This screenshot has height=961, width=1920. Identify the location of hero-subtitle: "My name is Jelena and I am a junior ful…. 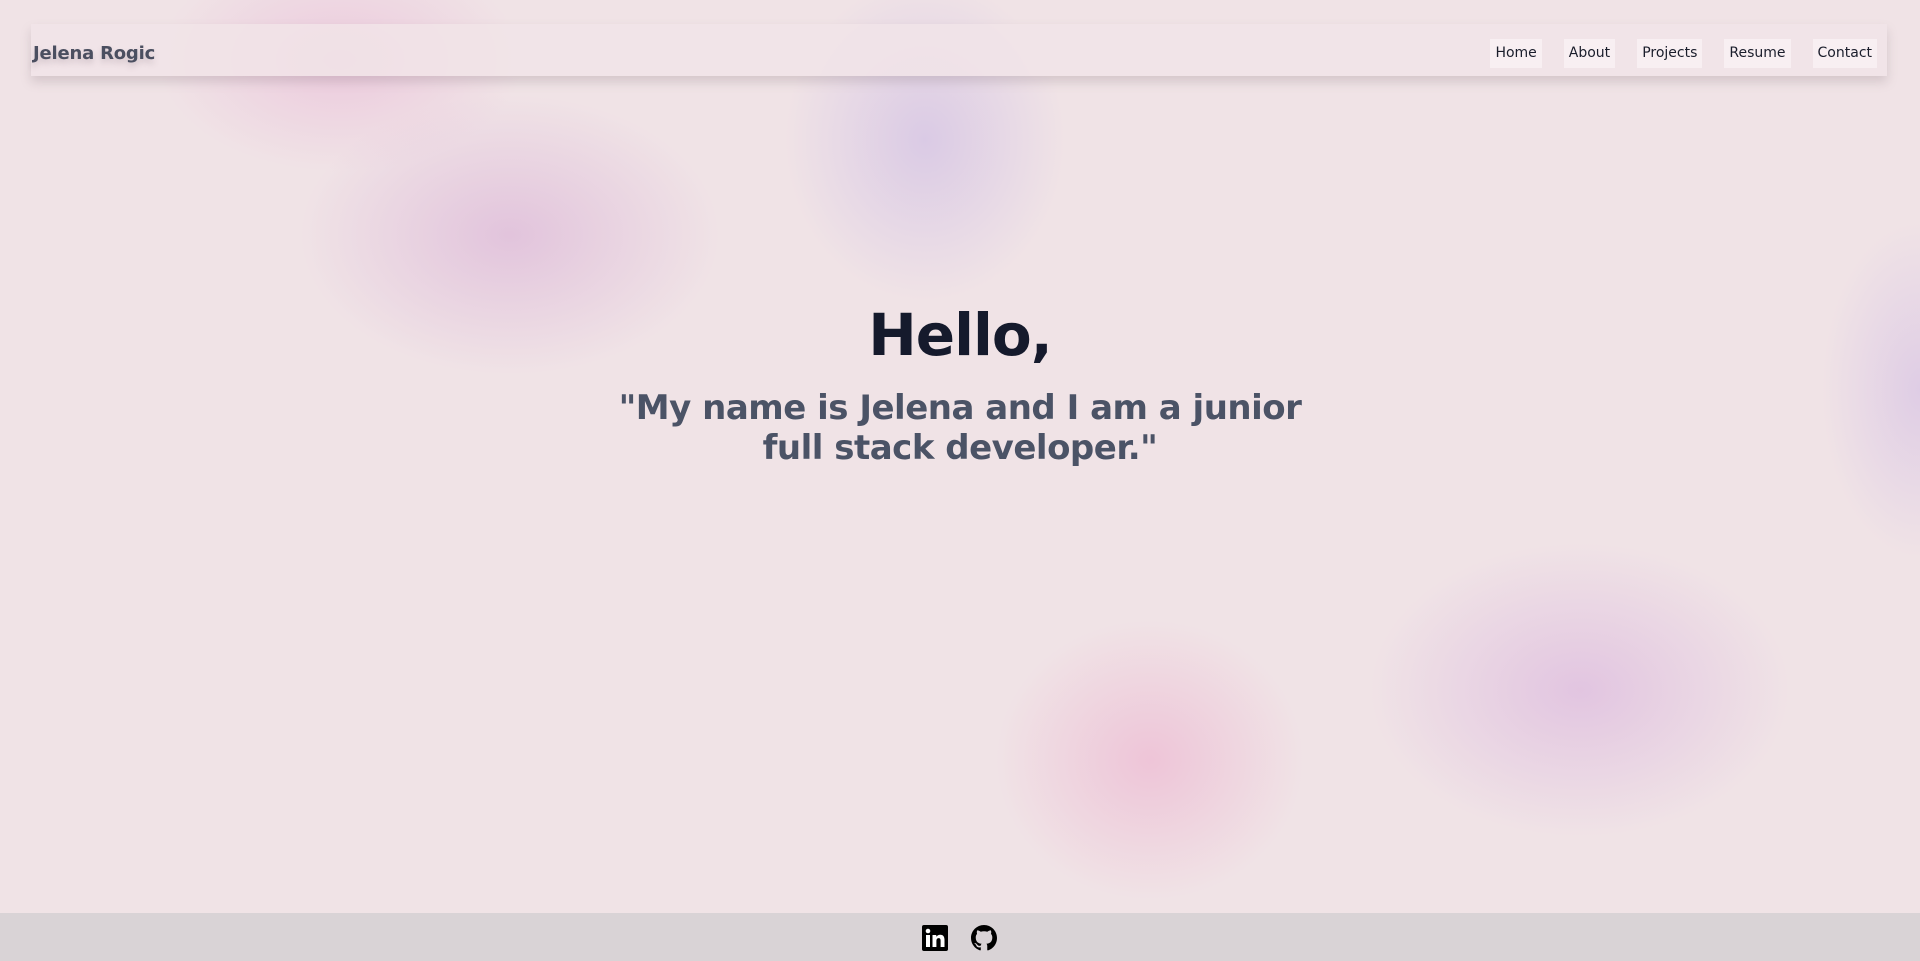
(960, 428).